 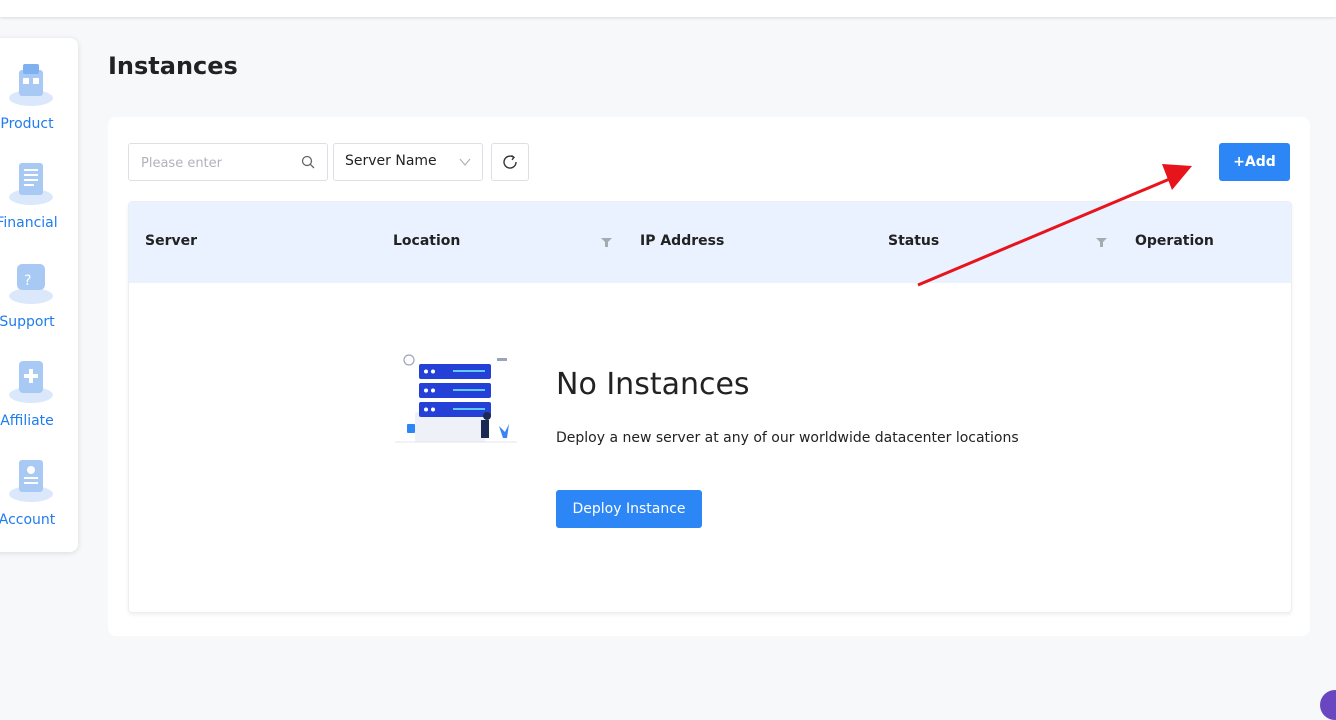 What do you see at coordinates (1054, 225) in the screenshot?
I see `annotation-arrow-icon` at bounding box center [1054, 225].